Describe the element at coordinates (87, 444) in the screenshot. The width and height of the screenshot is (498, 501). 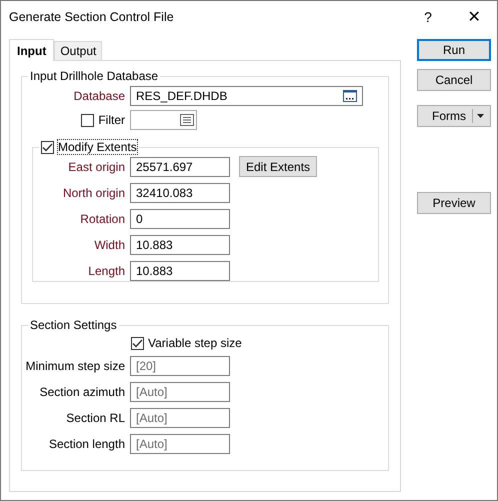
I see `field-label: Section length` at that location.